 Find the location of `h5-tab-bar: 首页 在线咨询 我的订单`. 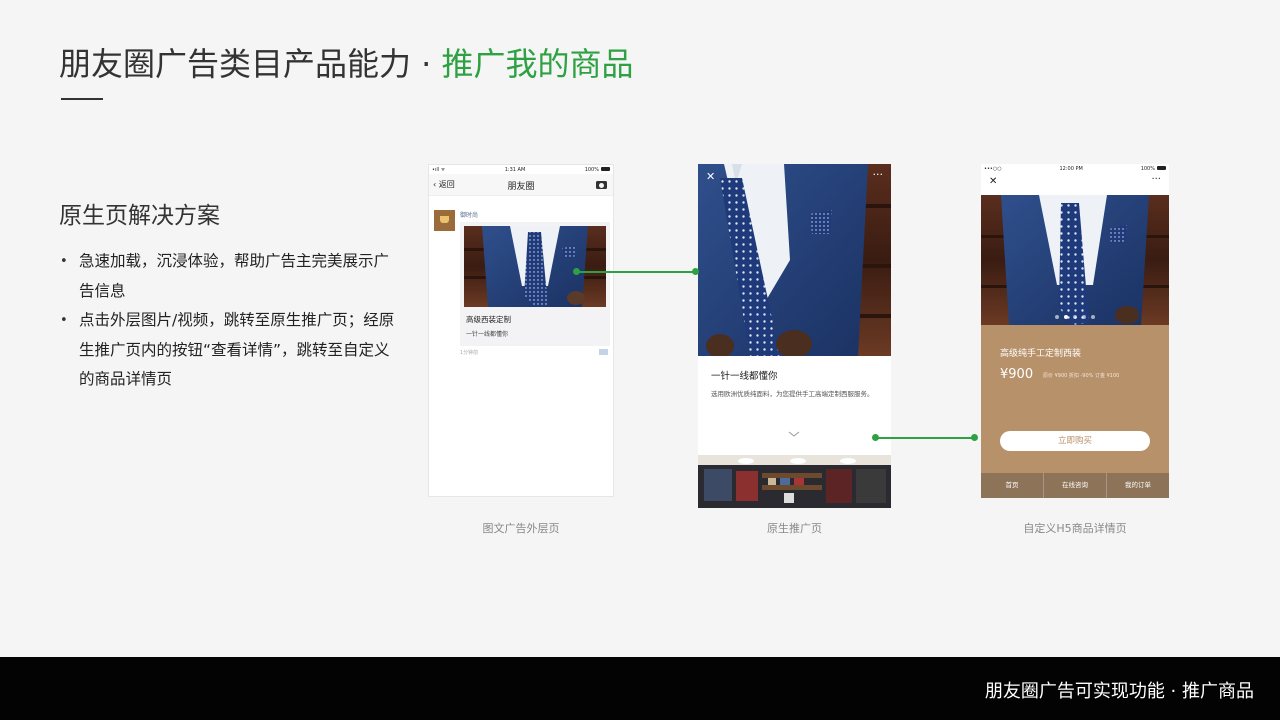

h5-tab-bar: 首页 在线咨询 我的订单 is located at coordinates (1075, 485).